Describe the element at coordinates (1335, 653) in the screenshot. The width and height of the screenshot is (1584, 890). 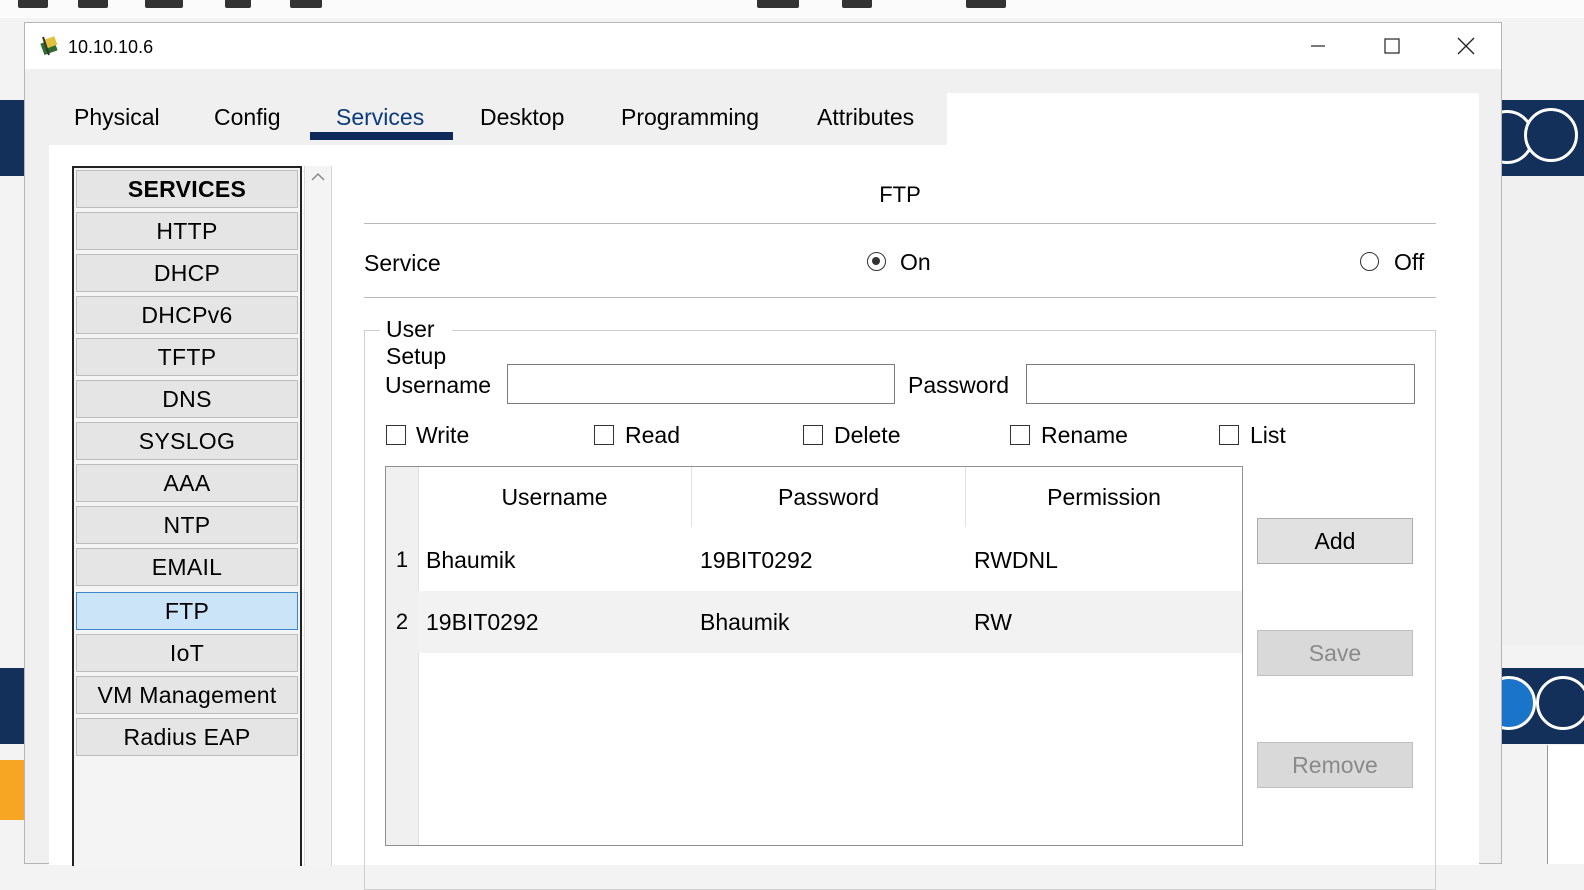
I see `save-button: Save` at that location.